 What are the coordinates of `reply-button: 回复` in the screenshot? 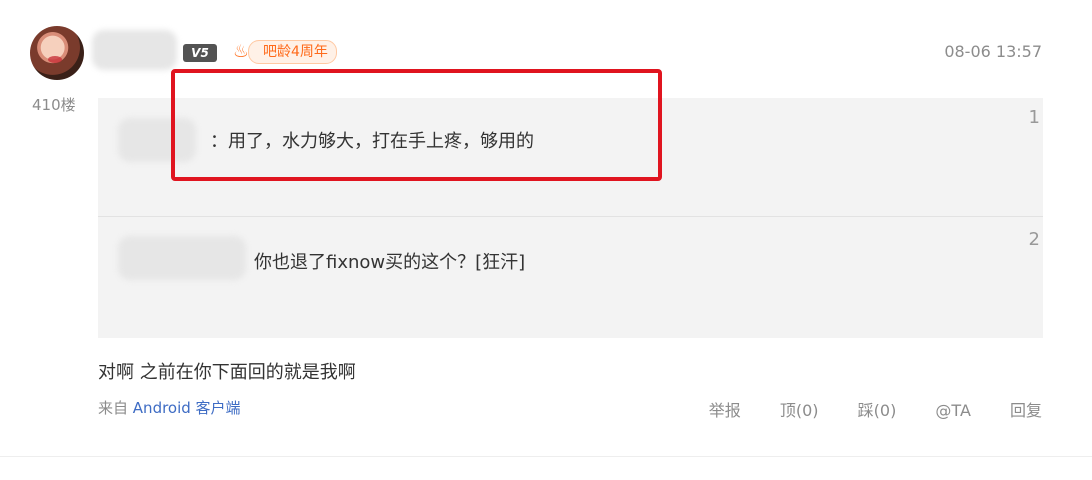 It's located at (1026, 410).